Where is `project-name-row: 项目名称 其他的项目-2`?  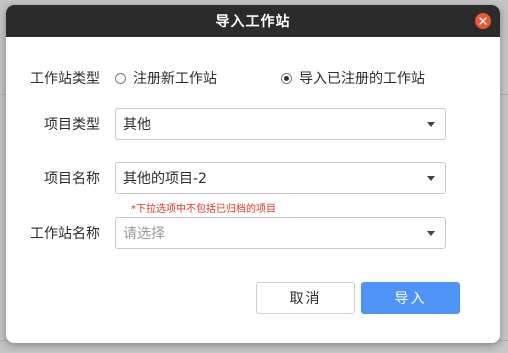
project-name-row: 项目名称 其他的项目-2 is located at coordinates (226, 178).